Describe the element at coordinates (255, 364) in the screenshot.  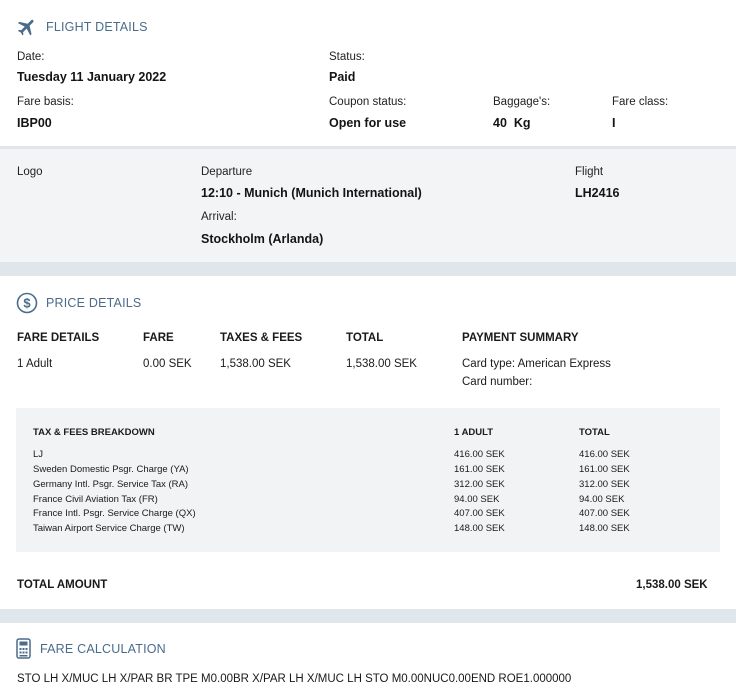
I see `taxes-fees-amount: 1,538.00 SEK` at that location.